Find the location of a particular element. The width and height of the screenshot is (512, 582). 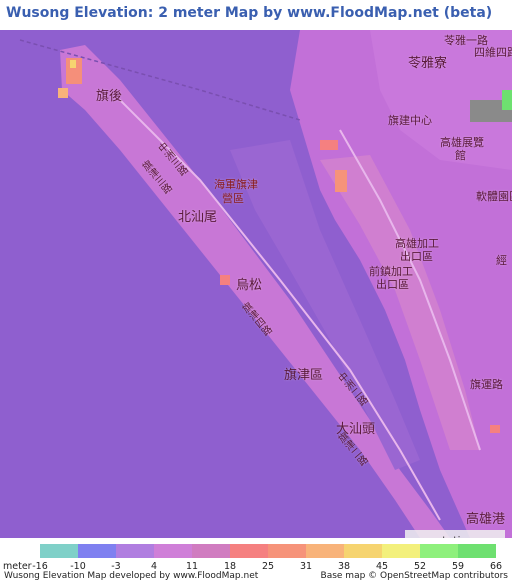

osm-attribution-badge: osm-static-maps is located at coordinates (455, 534).